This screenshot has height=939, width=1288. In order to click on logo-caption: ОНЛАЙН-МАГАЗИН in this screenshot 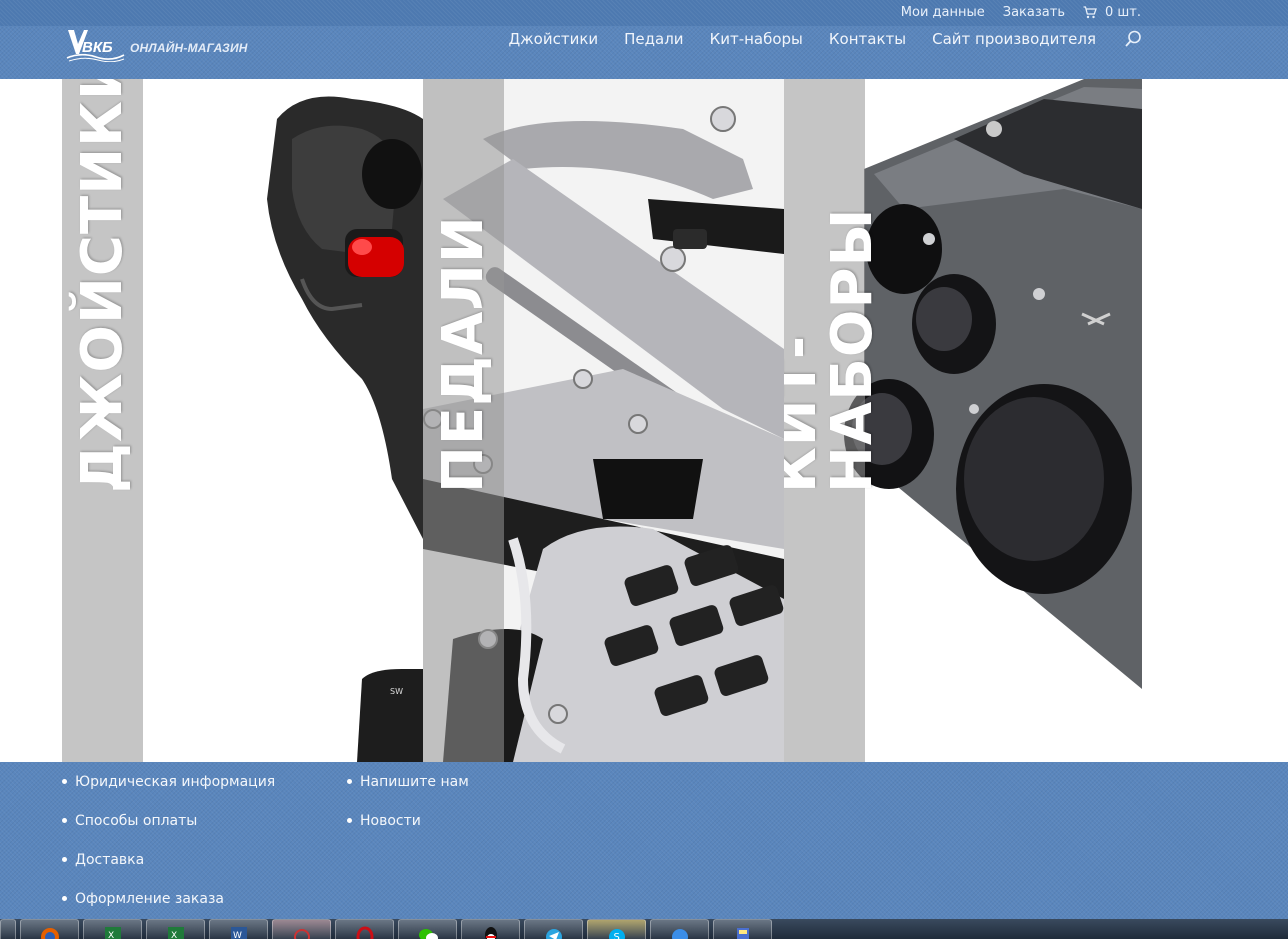, I will do `click(189, 48)`.